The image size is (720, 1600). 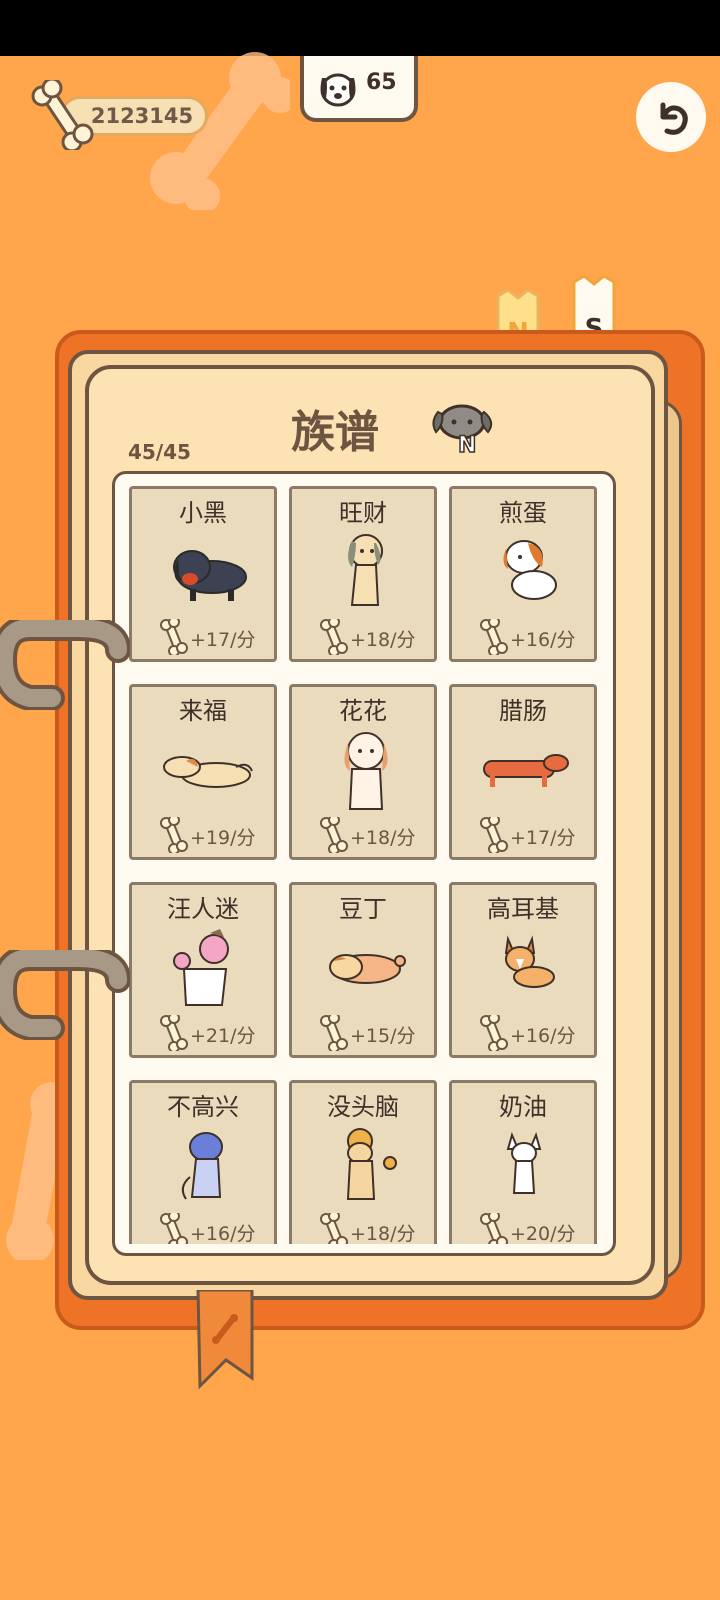 What do you see at coordinates (363, 909) in the screenshot?
I see `dog-name: 豆丁` at bounding box center [363, 909].